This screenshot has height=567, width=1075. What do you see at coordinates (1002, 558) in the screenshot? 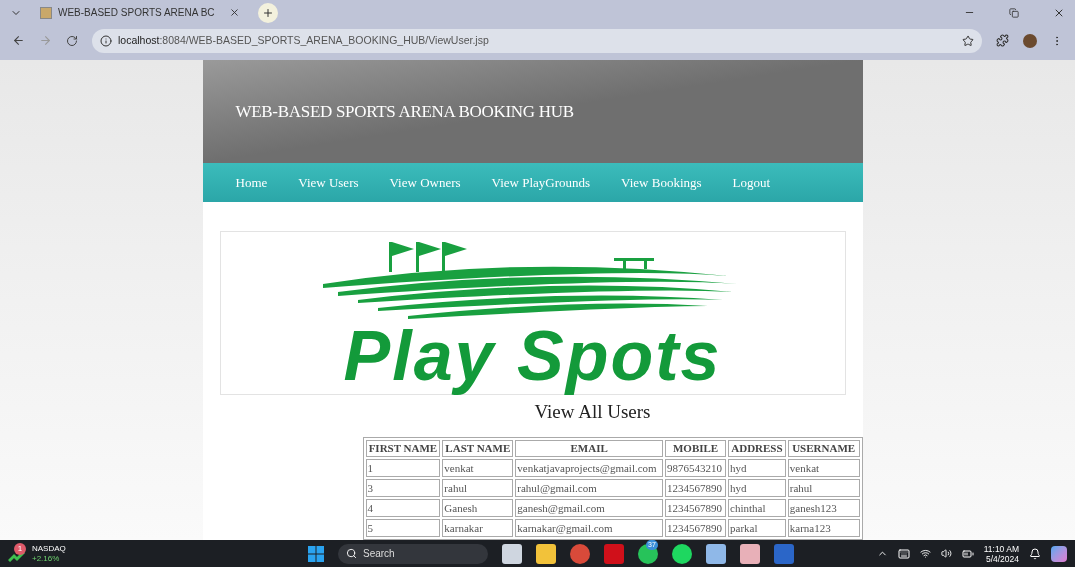
I see `clock-date: 5/4/2024` at bounding box center [1002, 558].